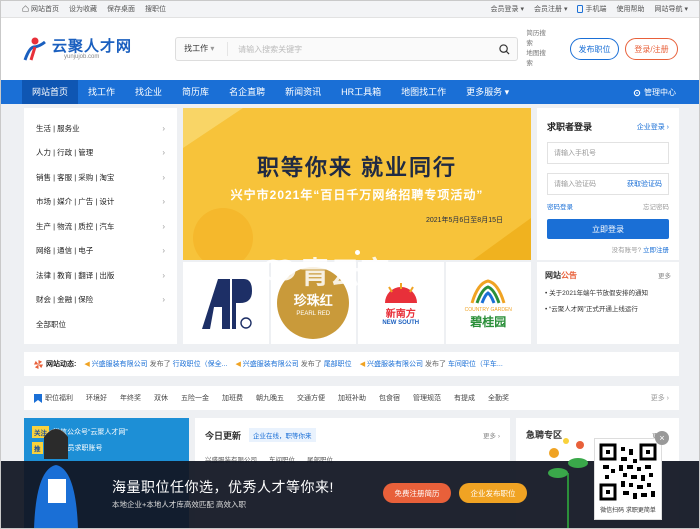 The width and height of the screenshot is (700, 529). Describe the element at coordinates (282, 435) in the screenshot. I see `today-badge: 企业在线，职等你来` at that location.